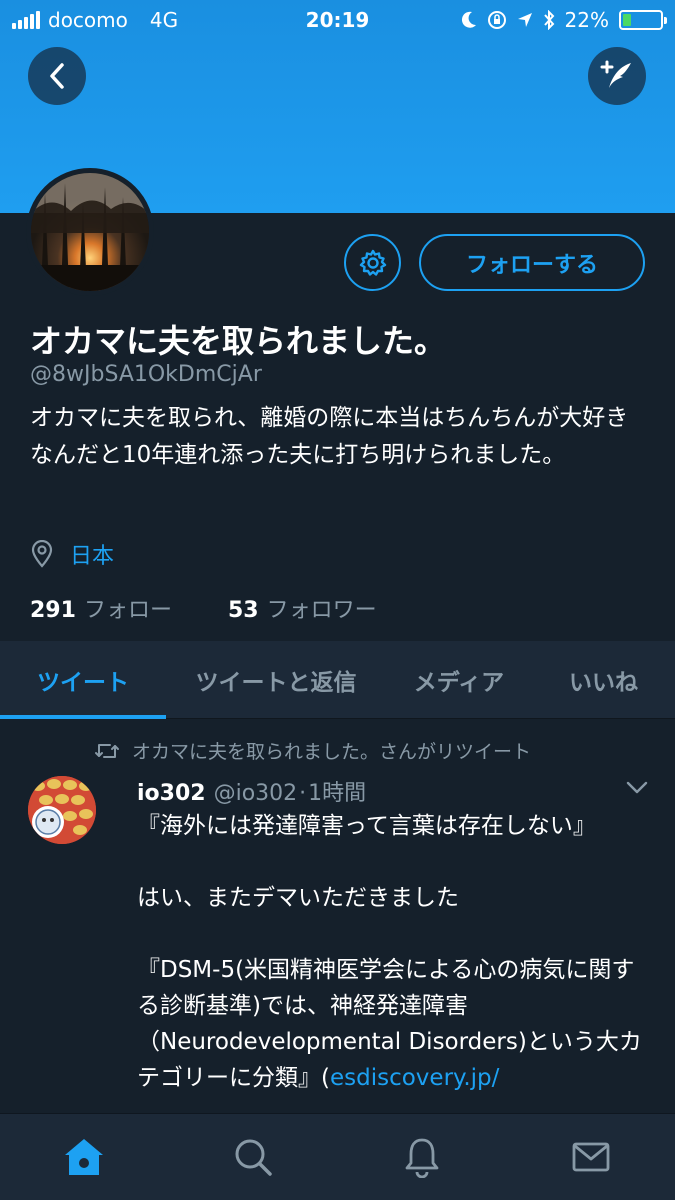  I want to click on tweet-header: io302 @io302 · 1時間, so click(251, 791).